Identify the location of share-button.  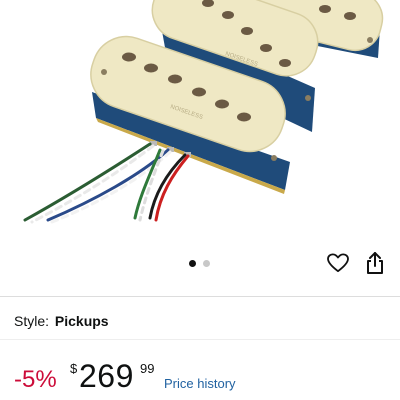
(375, 263).